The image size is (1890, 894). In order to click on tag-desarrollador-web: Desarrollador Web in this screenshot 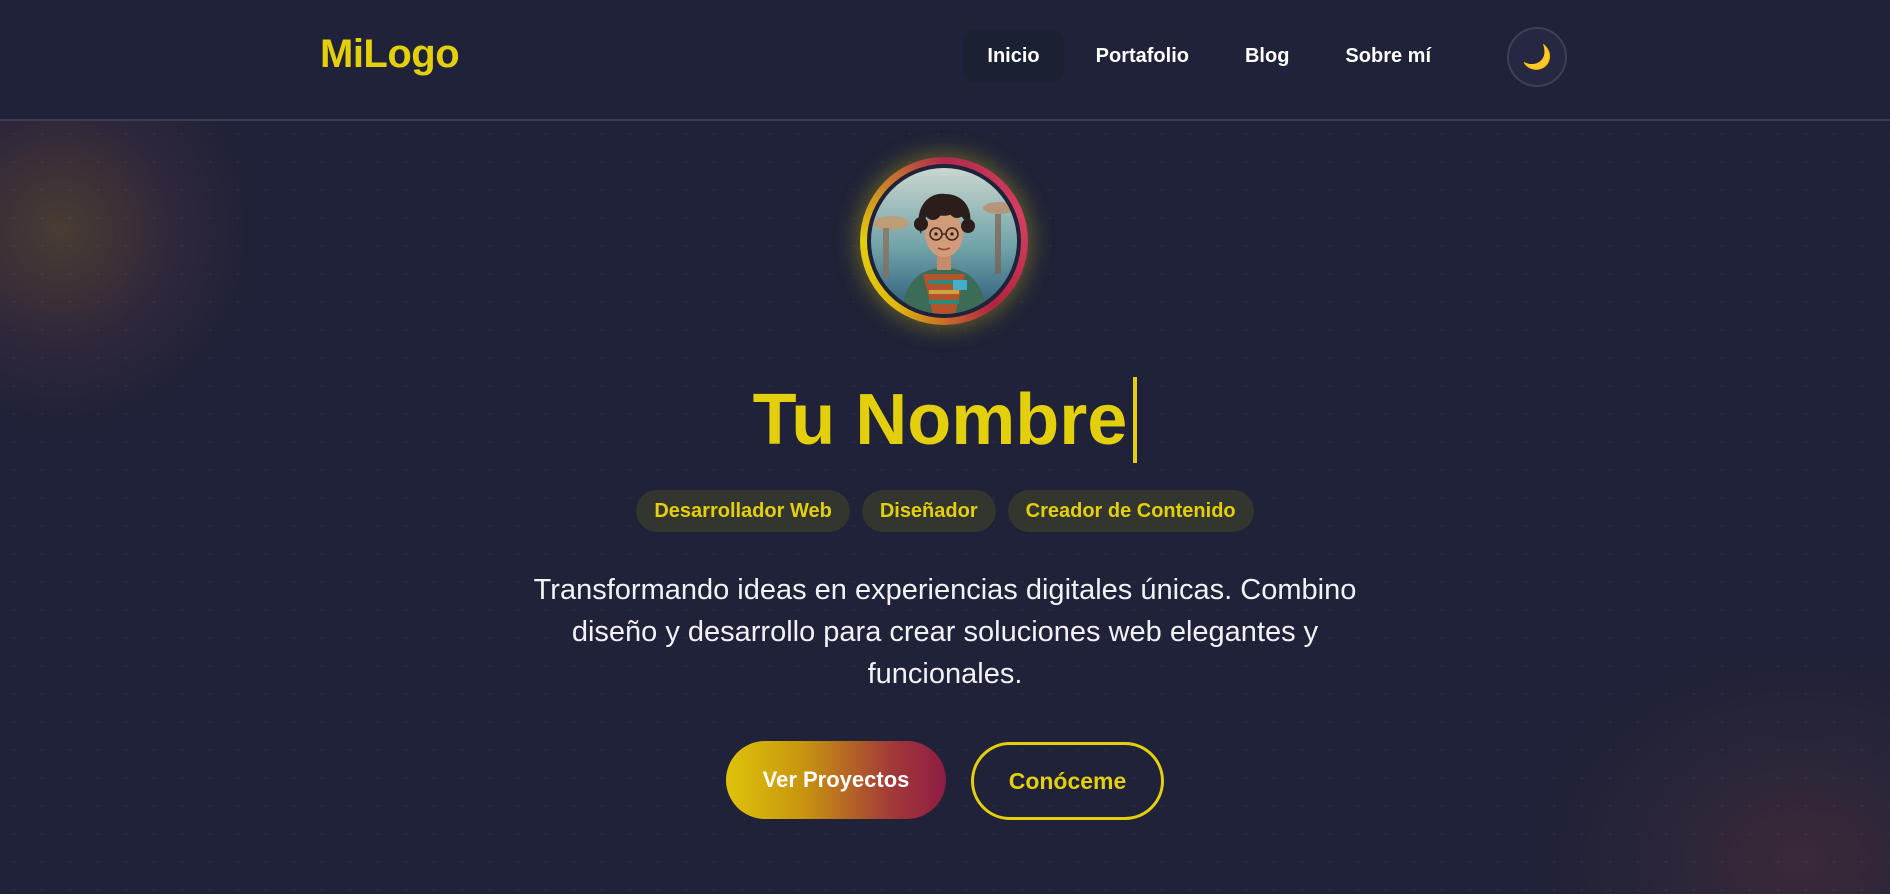, I will do `click(743, 511)`.